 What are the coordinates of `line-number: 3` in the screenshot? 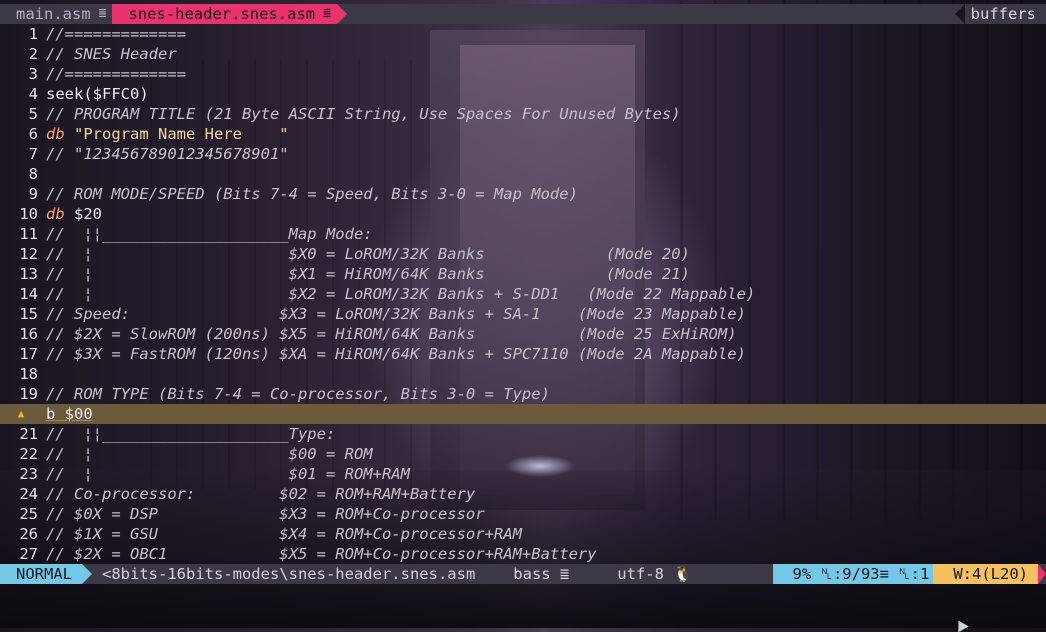 It's located at (33, 74).